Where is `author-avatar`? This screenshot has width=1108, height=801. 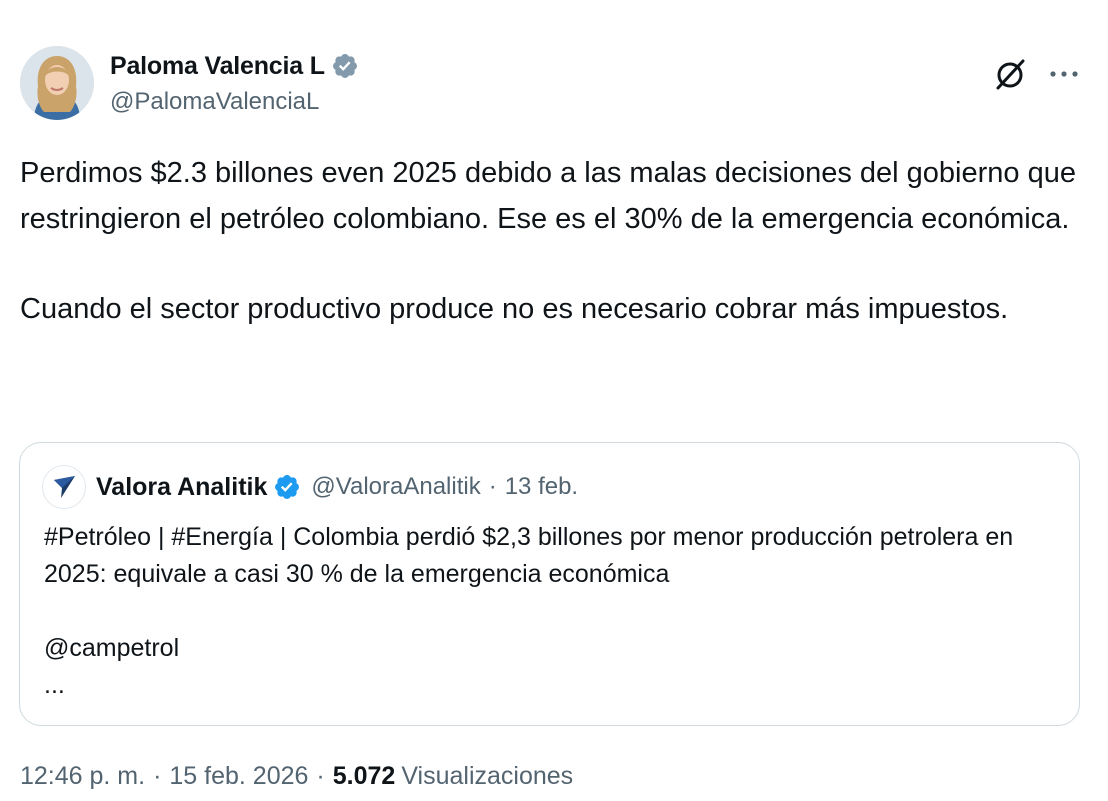 author-avatar is located at coordinates (57, 83).